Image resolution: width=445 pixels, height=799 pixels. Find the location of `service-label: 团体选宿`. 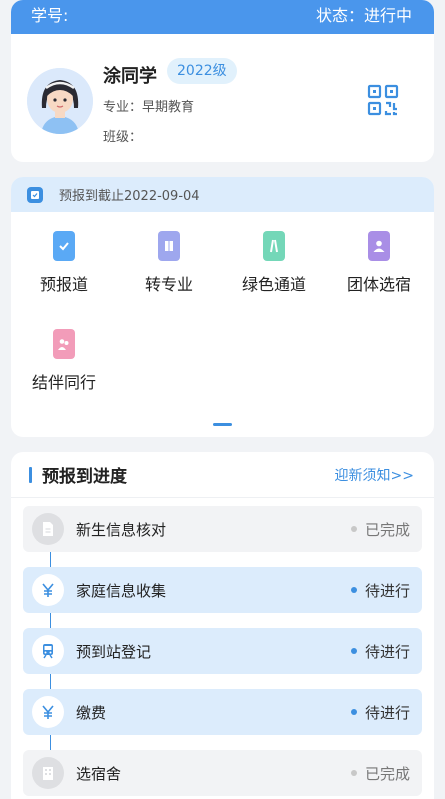

service-label: 团体选宿 is located at coordinates (378, 284).